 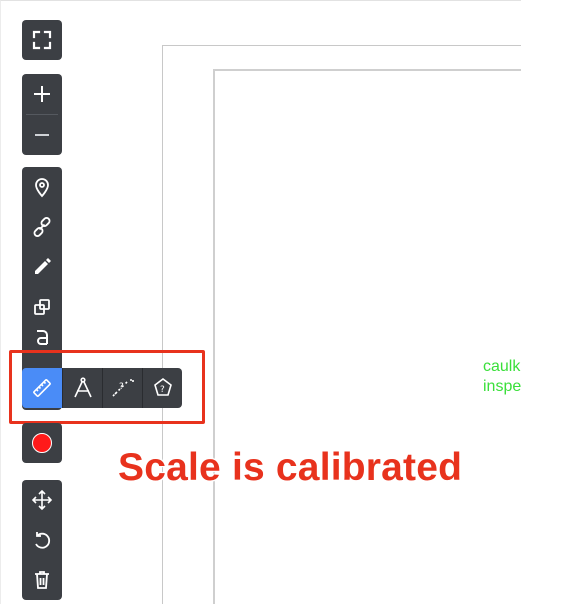 I want to click on zoom-out-button, so click(x=42, y=135).